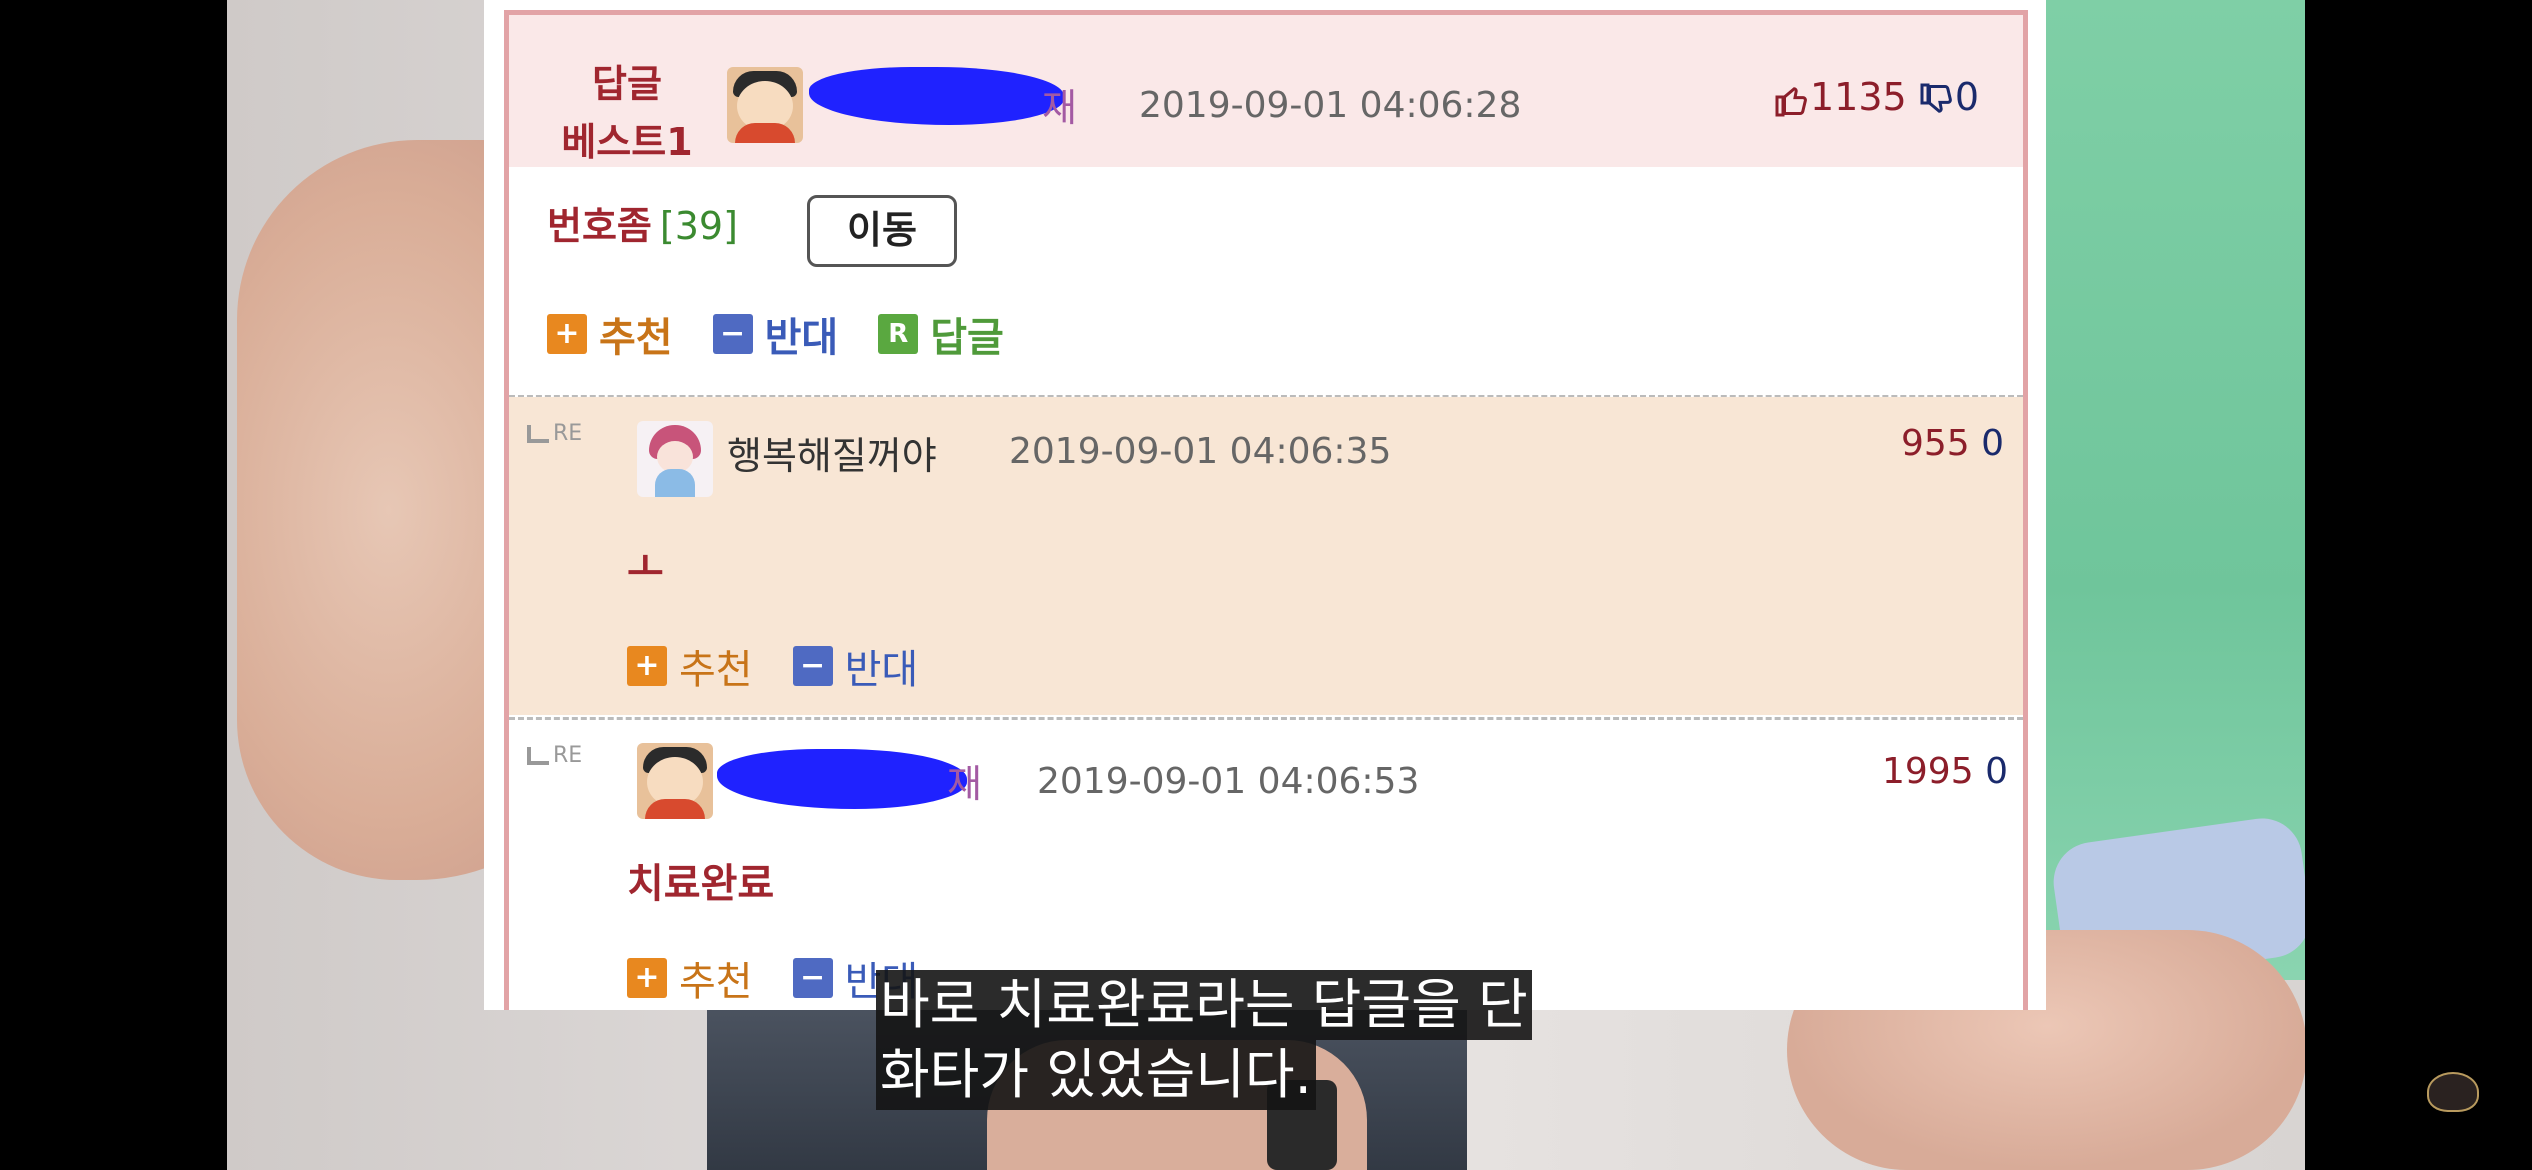 This screenshot has height=1170, width=2532. Describe the element at coordinates (1858, 97) in the screenshot. I see `up-vote-count: 1135` at that location.